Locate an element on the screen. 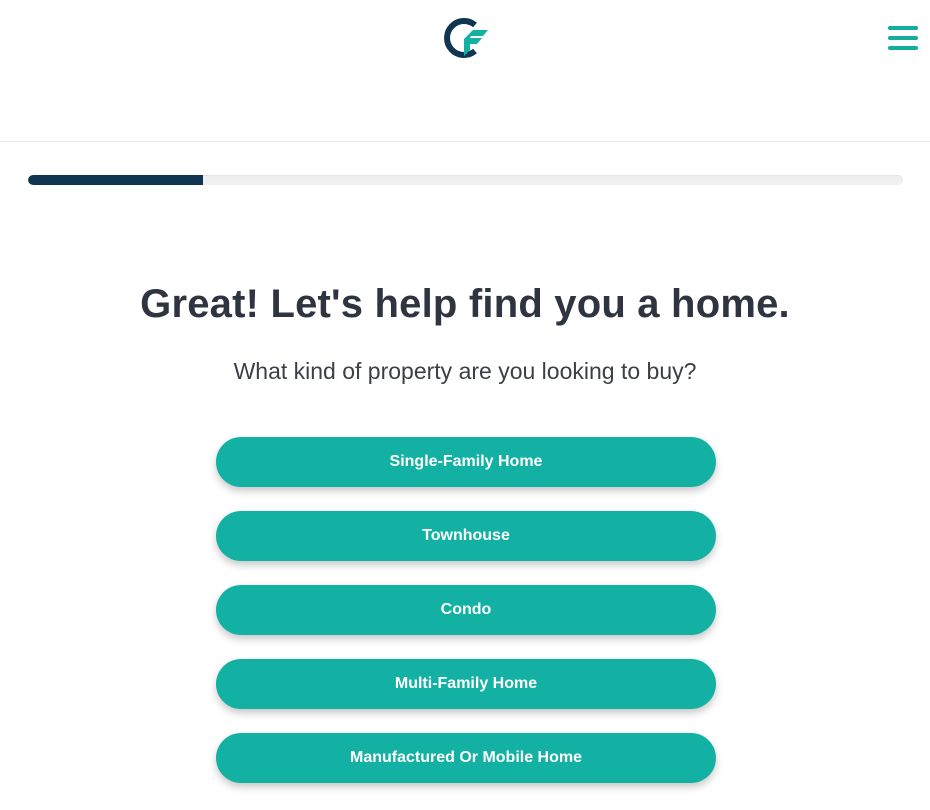 The width and height of the screenshot is (930, 810). progress-bar-fill is located at coordinates (115, 180).